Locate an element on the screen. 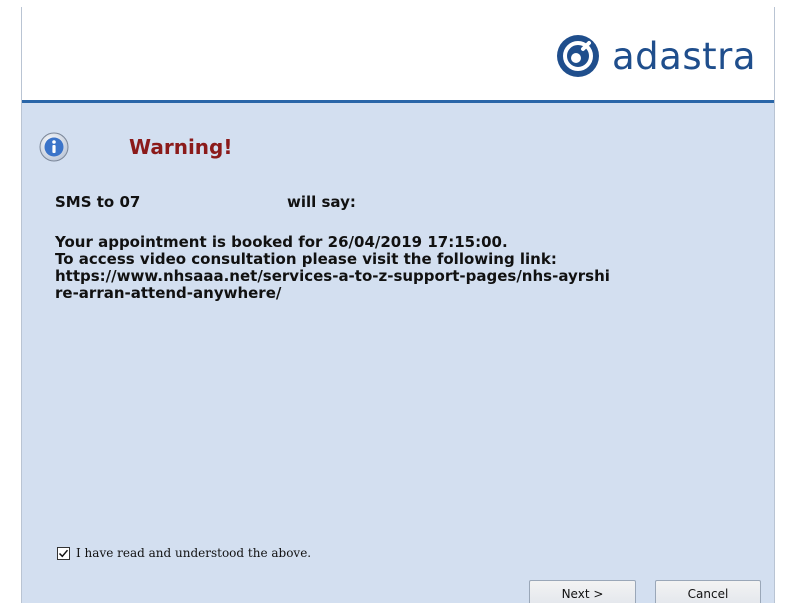 Image resolution: width=787 pixels, height=603 pixels. next-button: Next > is located at coordinates (582, 591).